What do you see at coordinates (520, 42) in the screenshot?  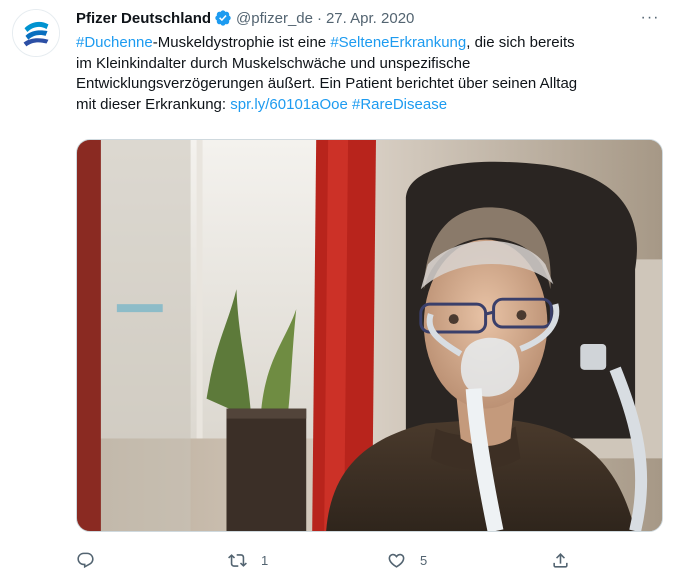 I see `text-segment: , die sich bereits` at bounding box center [520, 42].